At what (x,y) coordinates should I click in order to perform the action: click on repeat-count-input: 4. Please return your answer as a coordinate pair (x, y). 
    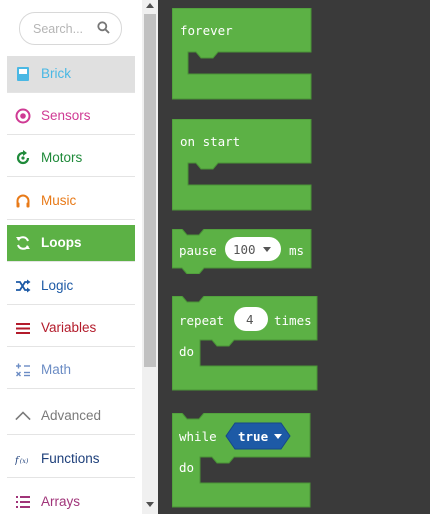
    Looking at the image, I should click on (251, 319).